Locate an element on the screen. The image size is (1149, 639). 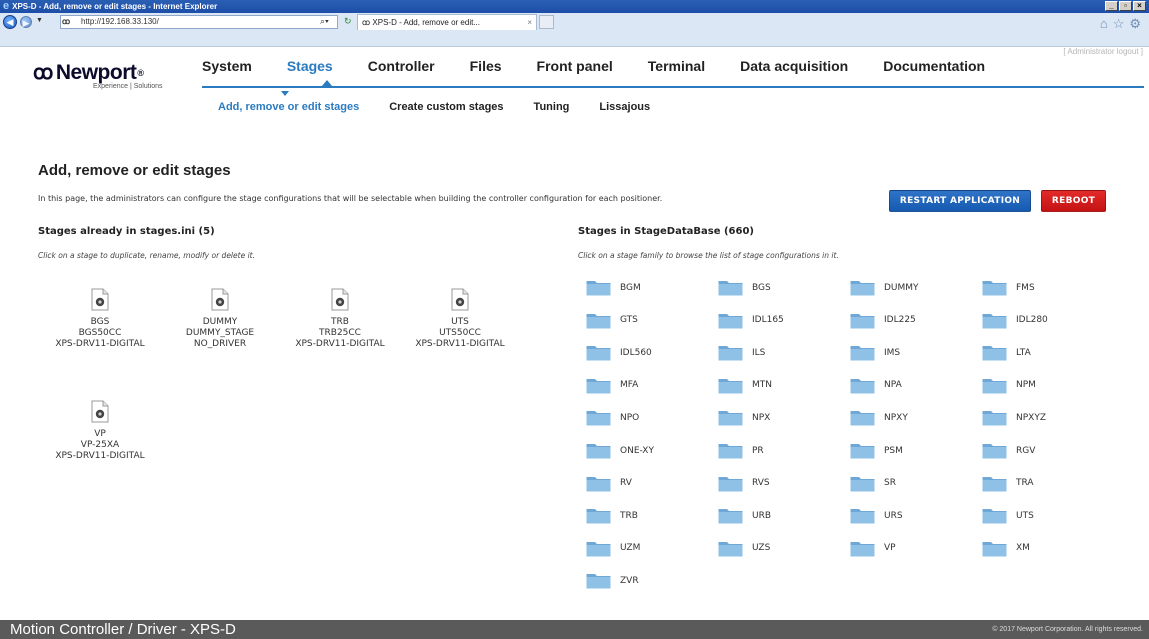
stage-family-item: DUMMY is located at coordinates (884, 287).